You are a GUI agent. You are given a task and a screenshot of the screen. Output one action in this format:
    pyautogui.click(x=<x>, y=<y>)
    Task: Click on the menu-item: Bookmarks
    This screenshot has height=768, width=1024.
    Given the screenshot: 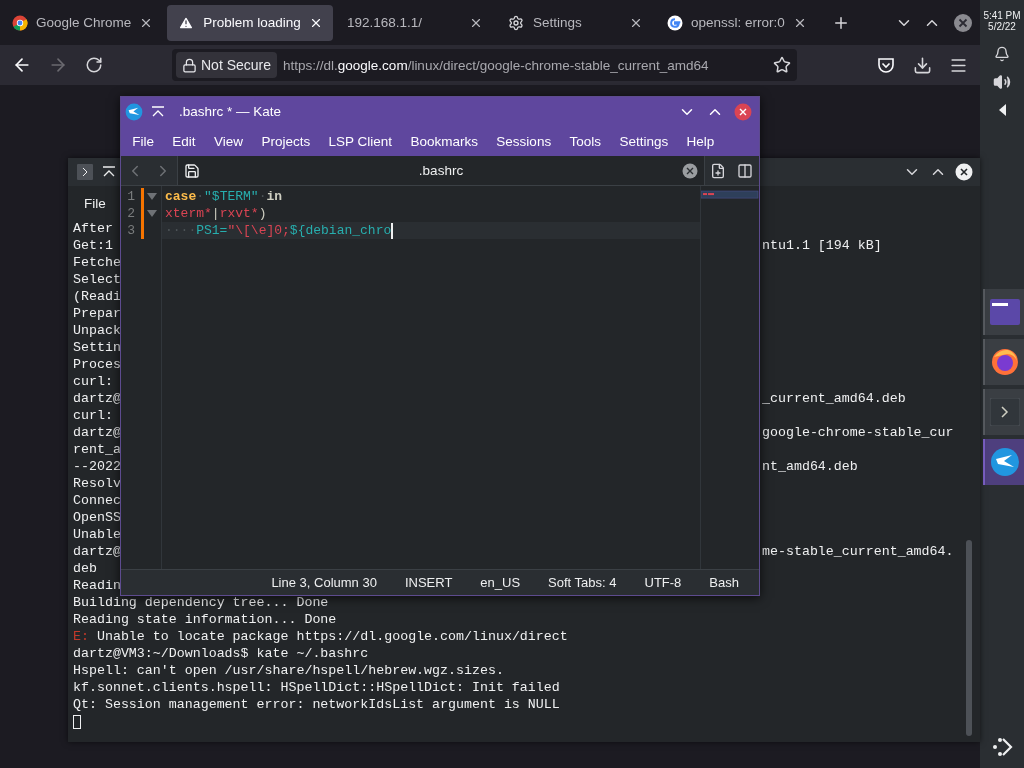 What is the action you would take?
    pyautogui.click(x=444, y=141)
    